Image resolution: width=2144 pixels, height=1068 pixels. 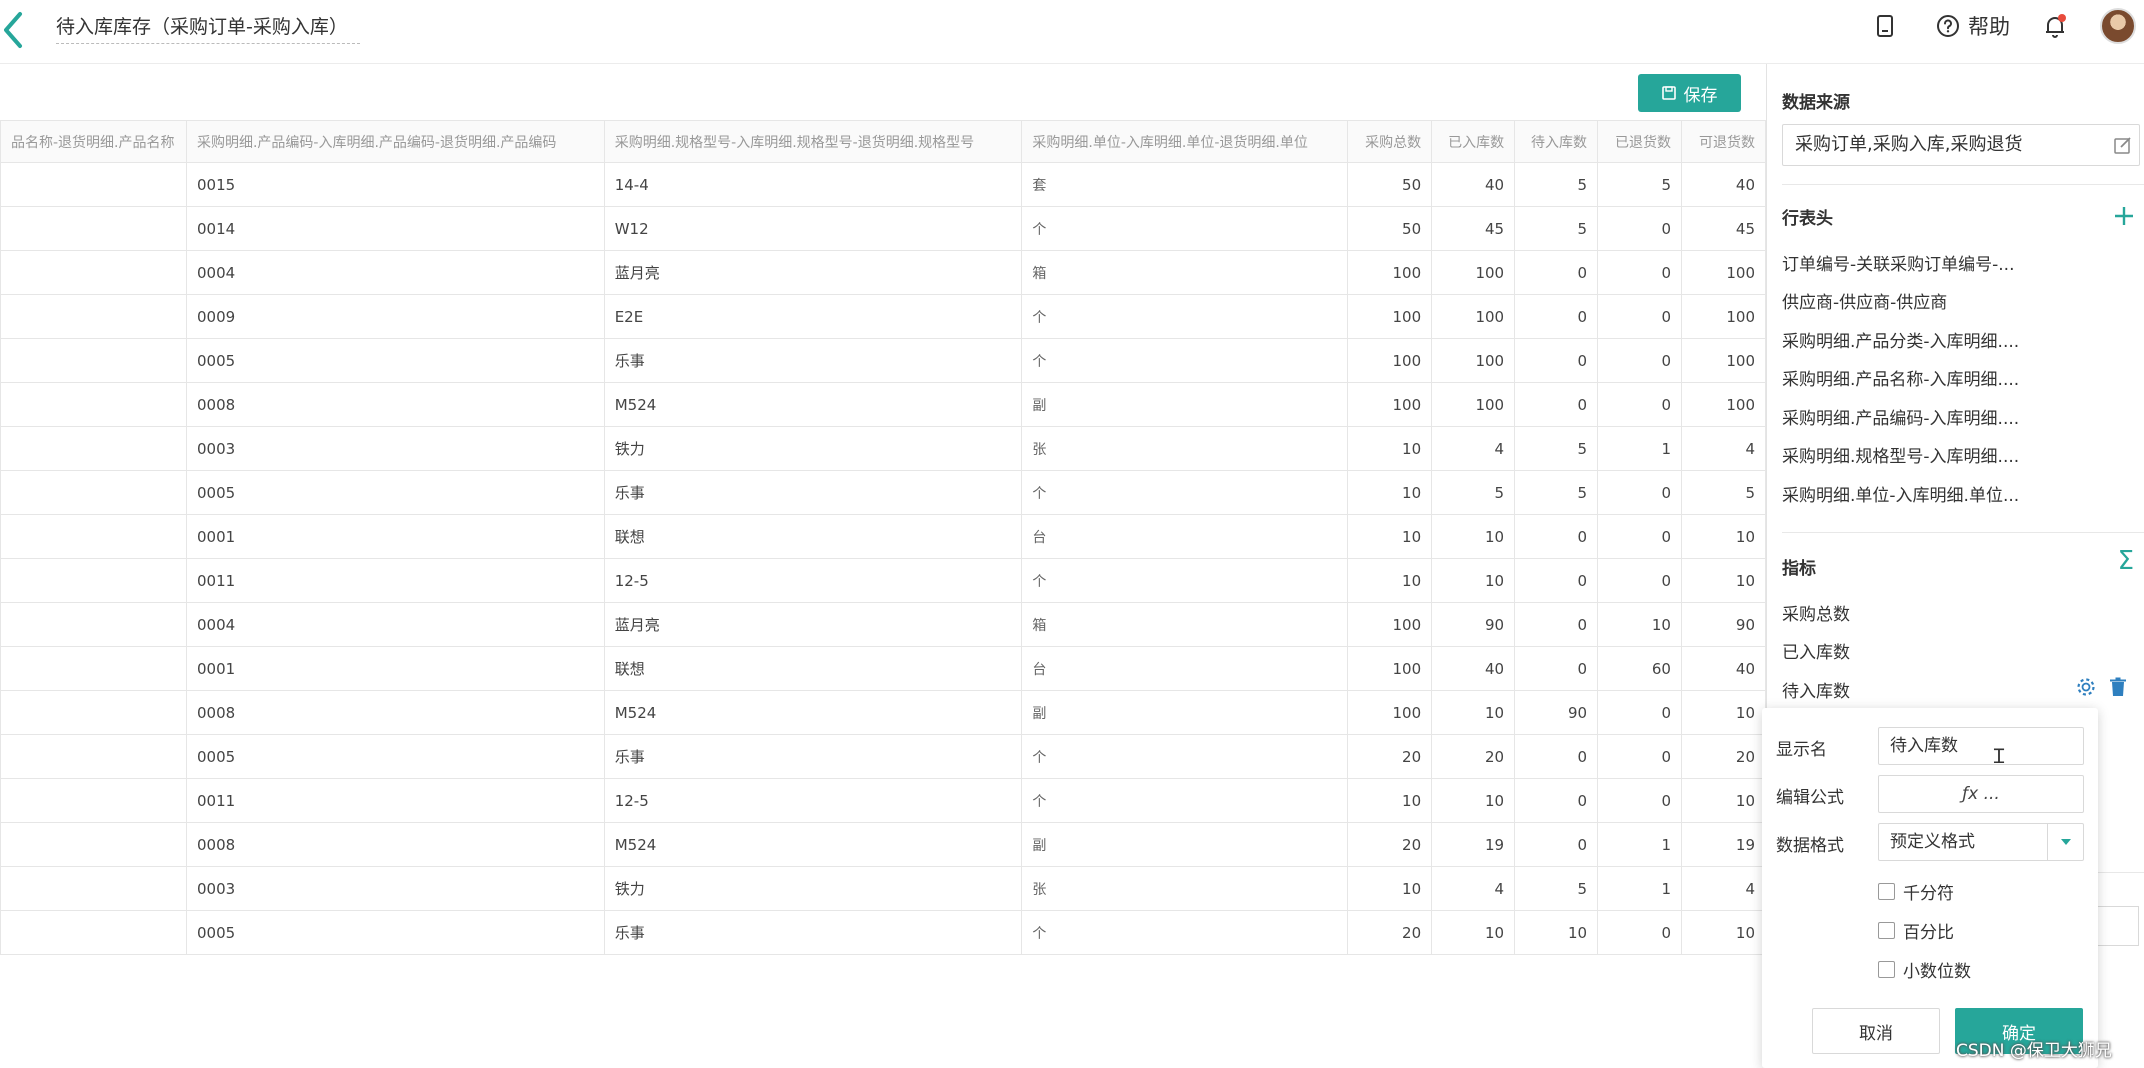 What do you see at coordinates (1876, 1031) in the screenshot?
I see `cancel-button: 取消` at bounding box center [1876, 1031].